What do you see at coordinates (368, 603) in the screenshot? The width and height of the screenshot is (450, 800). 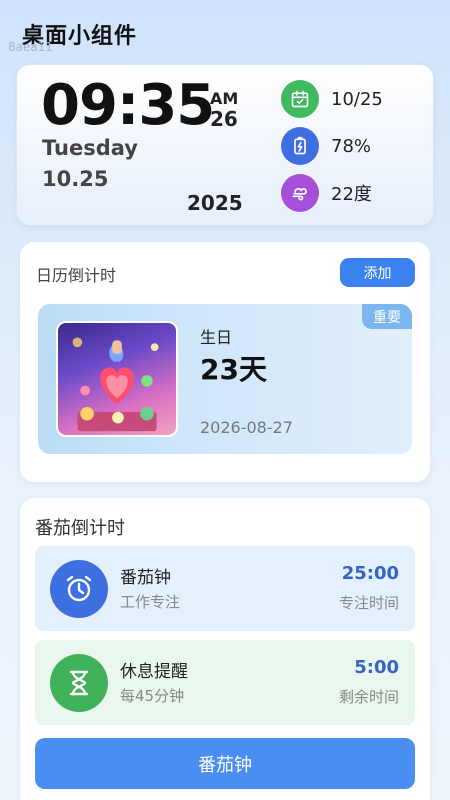 I see `pomodoro-item-label: 专注时间` at bounding box center [368, 603].